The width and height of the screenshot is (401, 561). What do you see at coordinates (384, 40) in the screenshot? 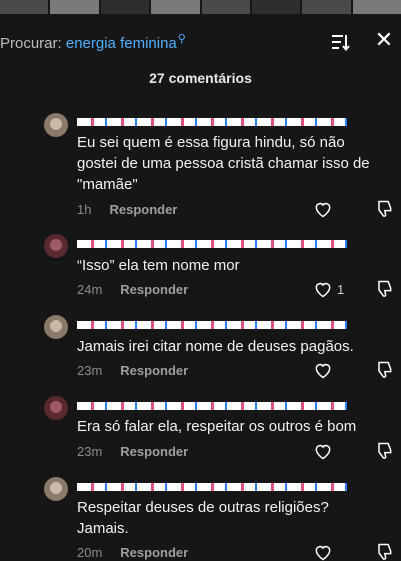
I see `close-icon: ✕` at bounding box center [384, 40].